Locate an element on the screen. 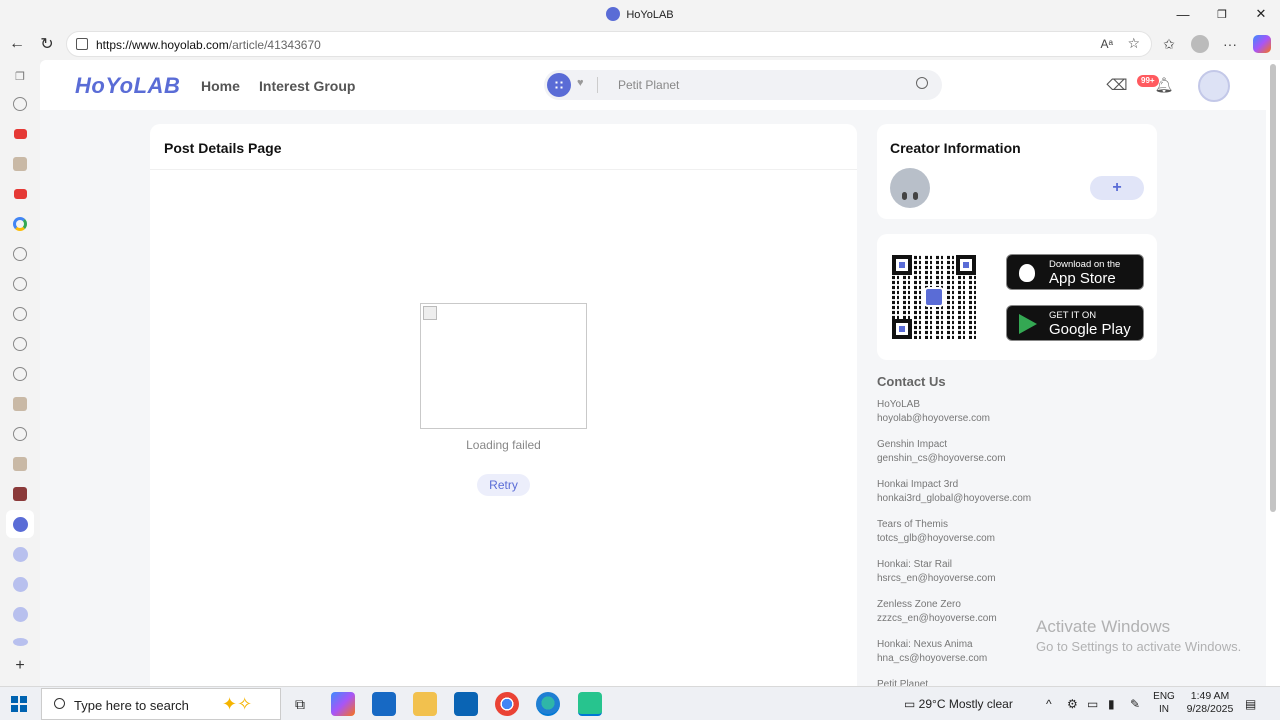 This screenshot has height=720, width=1280. page-scrollbar is located at coordinates (1273, 373).